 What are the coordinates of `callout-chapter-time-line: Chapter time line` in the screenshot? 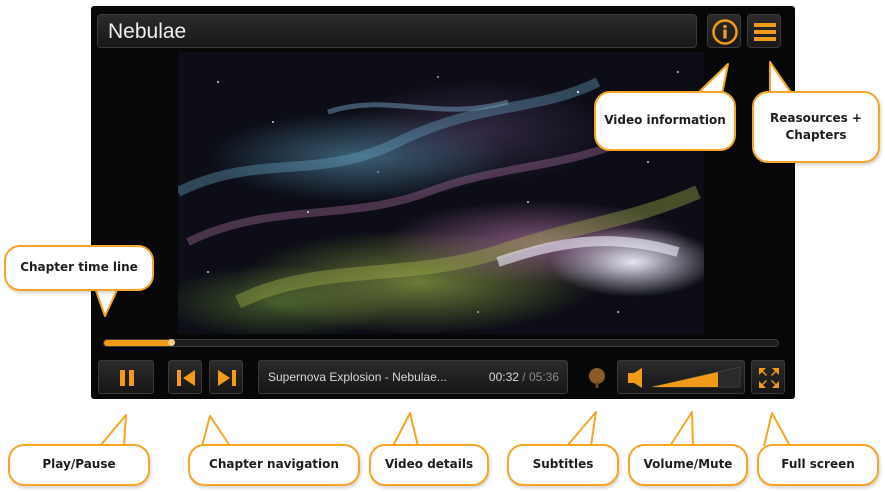 It's located at (79, 268).